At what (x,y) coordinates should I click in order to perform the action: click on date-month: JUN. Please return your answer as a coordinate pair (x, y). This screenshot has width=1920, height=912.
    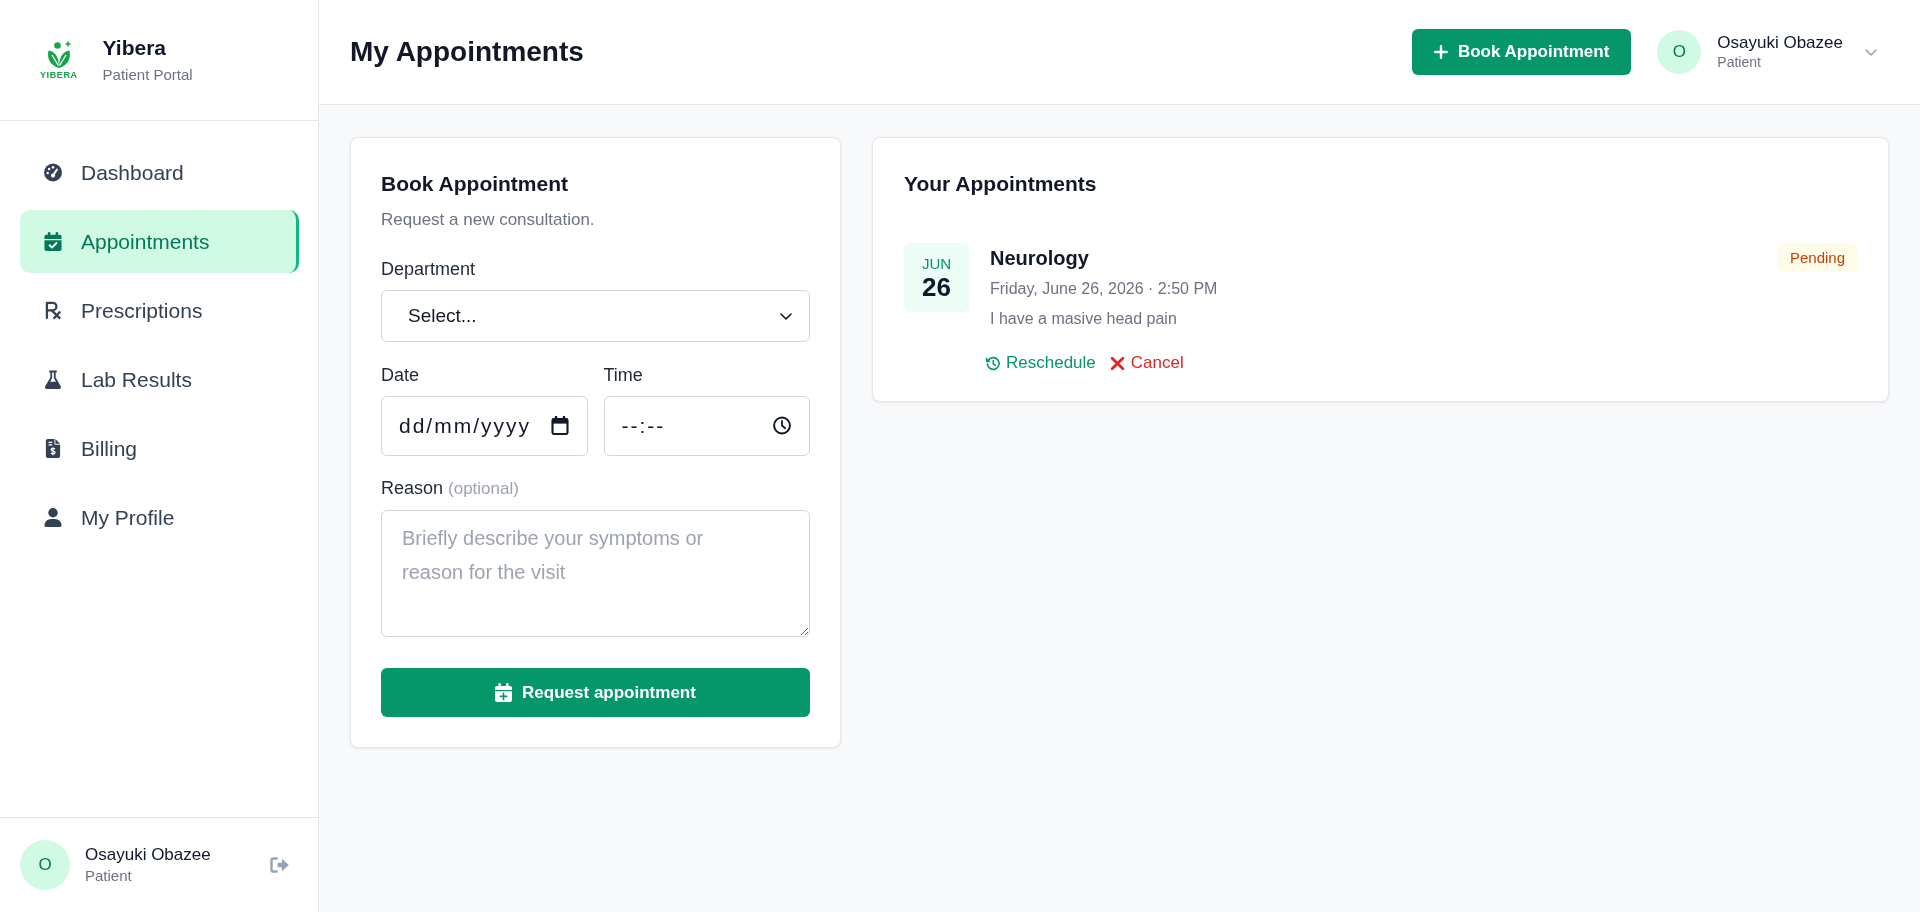
    Looking at the image, I should click on (936, 263).